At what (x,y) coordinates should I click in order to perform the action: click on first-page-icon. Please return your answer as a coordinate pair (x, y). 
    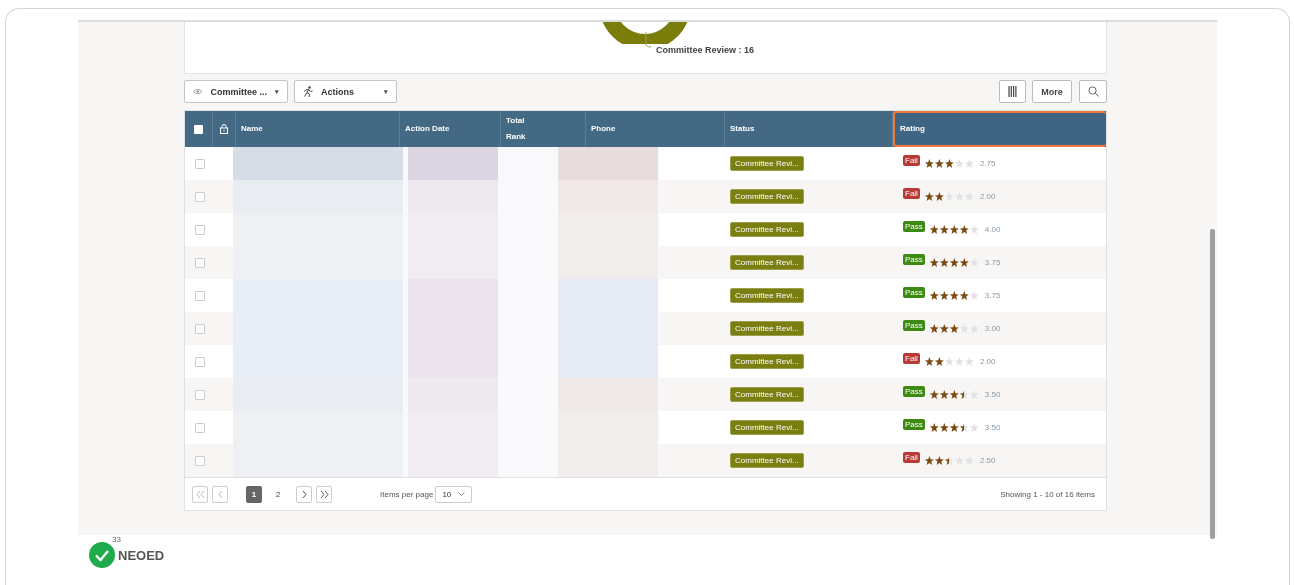
    Looking at the image, I should click on (200, 494).